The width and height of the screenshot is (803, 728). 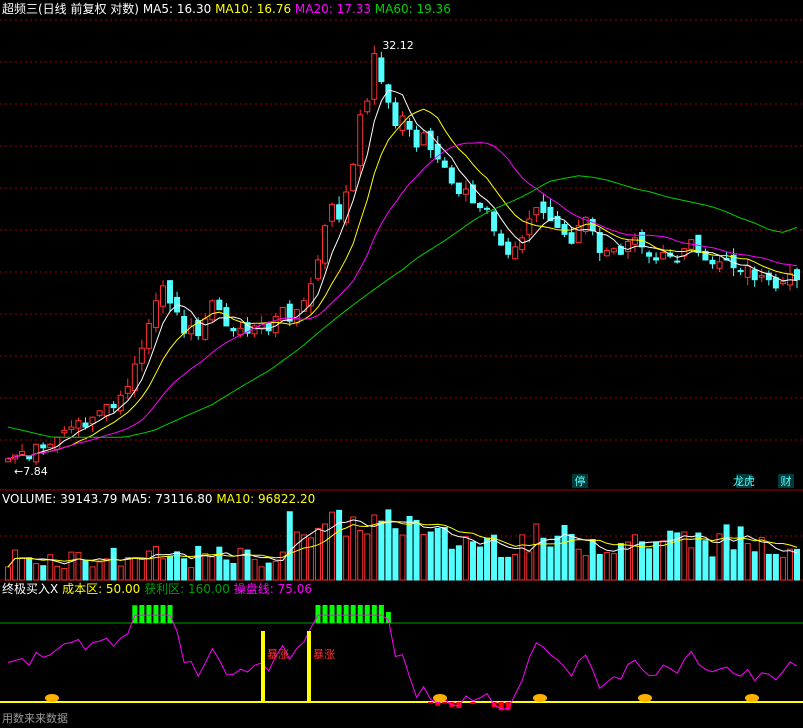 What do you see at coordinates (402, 662) in the screenshot?
I see `trade-line` at bounding box center [402, 662].